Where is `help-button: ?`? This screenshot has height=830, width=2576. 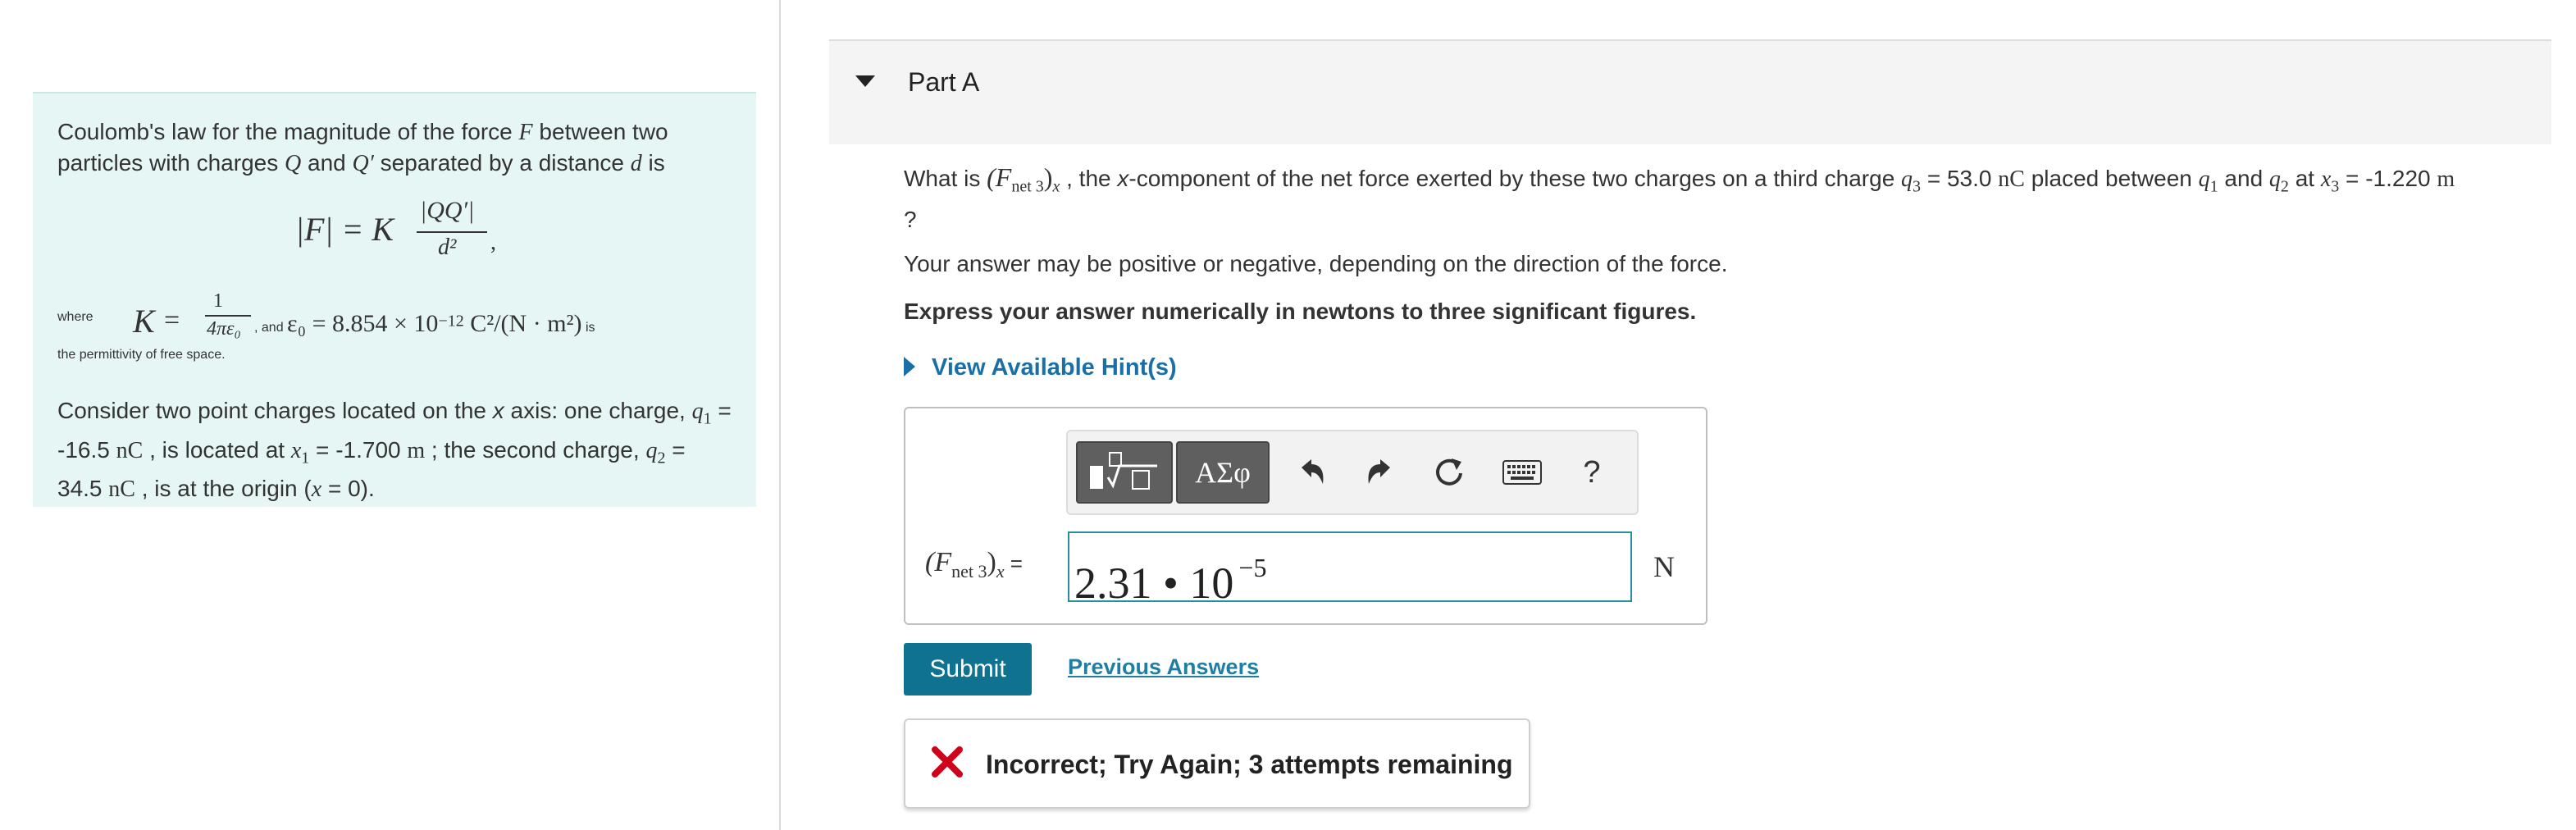 help-button: ? is located at coordinates (1592, 473).